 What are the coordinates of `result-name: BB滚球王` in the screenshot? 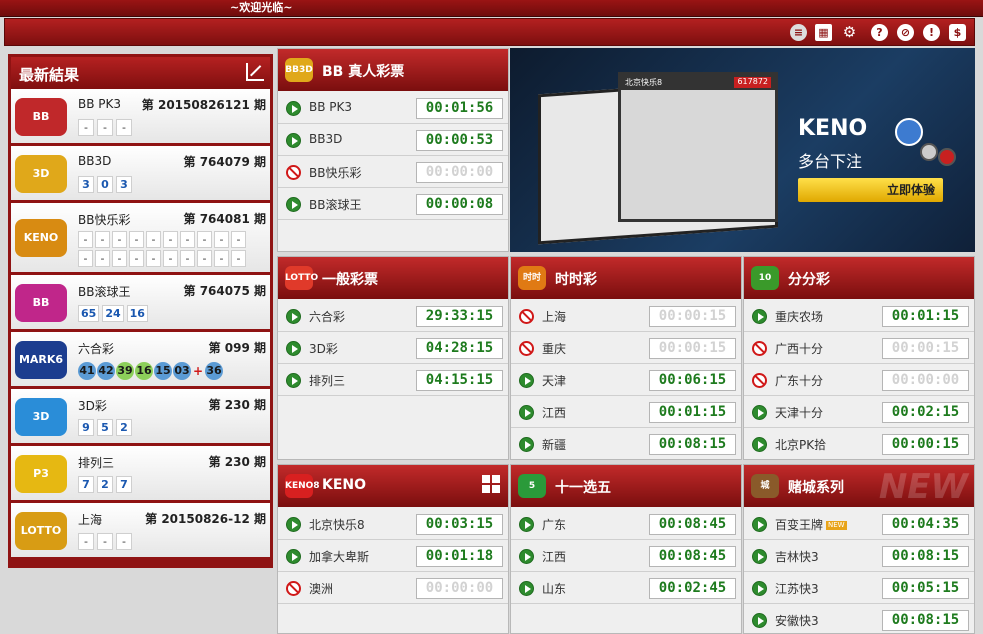 It's located at (104, 292).